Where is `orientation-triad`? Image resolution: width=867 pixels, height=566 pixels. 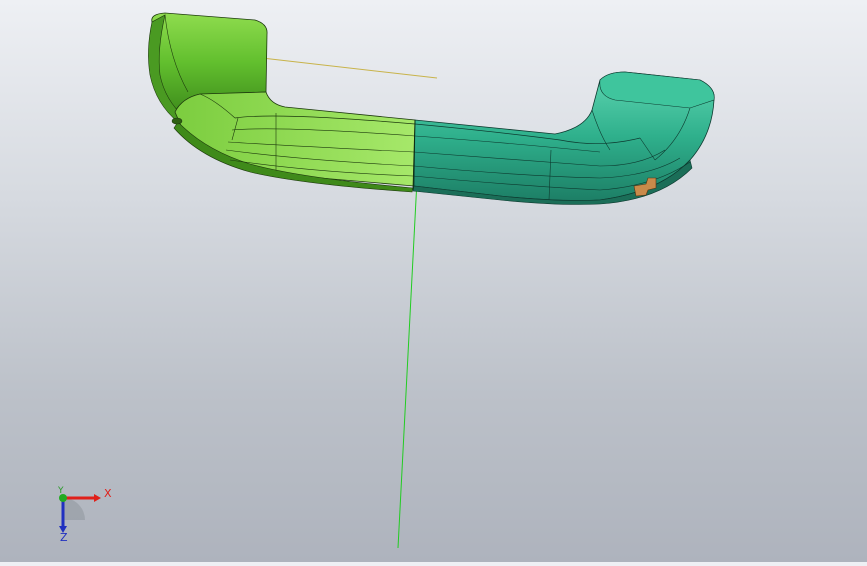 orientation-triad is located at coordinates (80, 513).